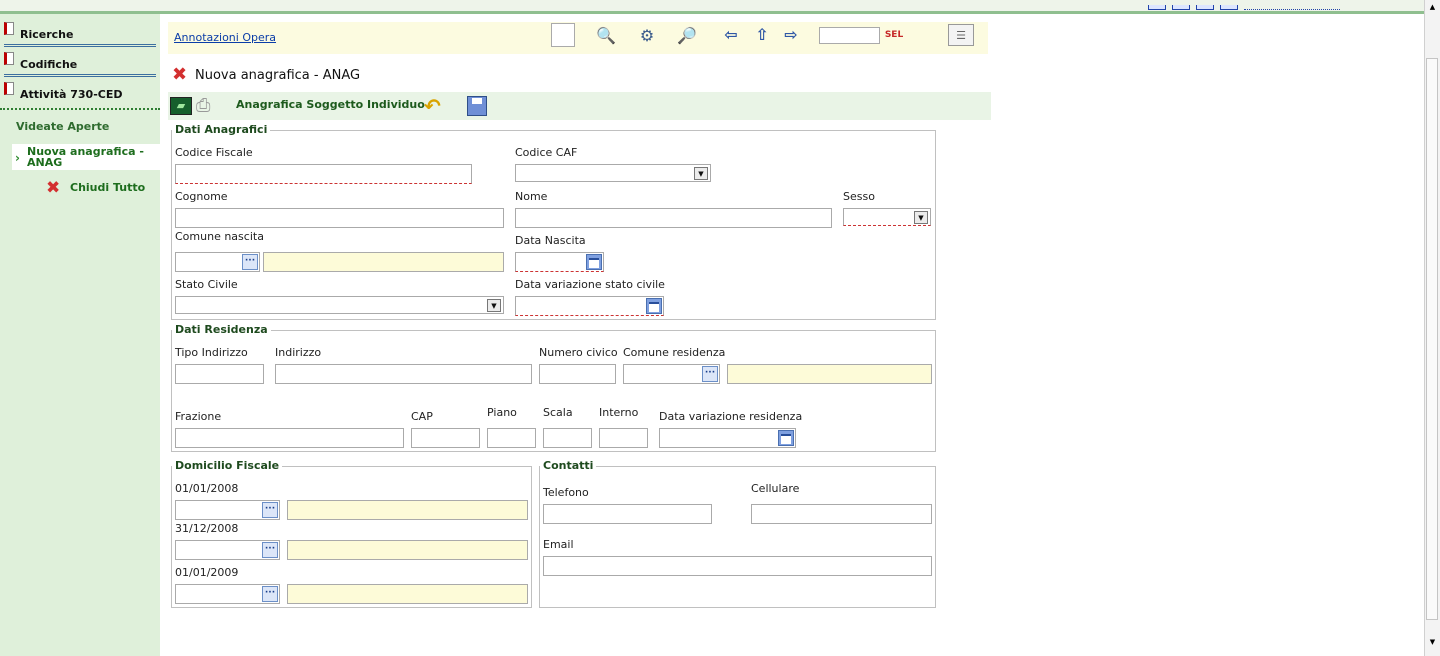 The height and width of the screenshot is (656, 1440). What do you see at coordinates (623, 438) in the screenshot?
I see `interno-field` at bounding box center [623, 438].